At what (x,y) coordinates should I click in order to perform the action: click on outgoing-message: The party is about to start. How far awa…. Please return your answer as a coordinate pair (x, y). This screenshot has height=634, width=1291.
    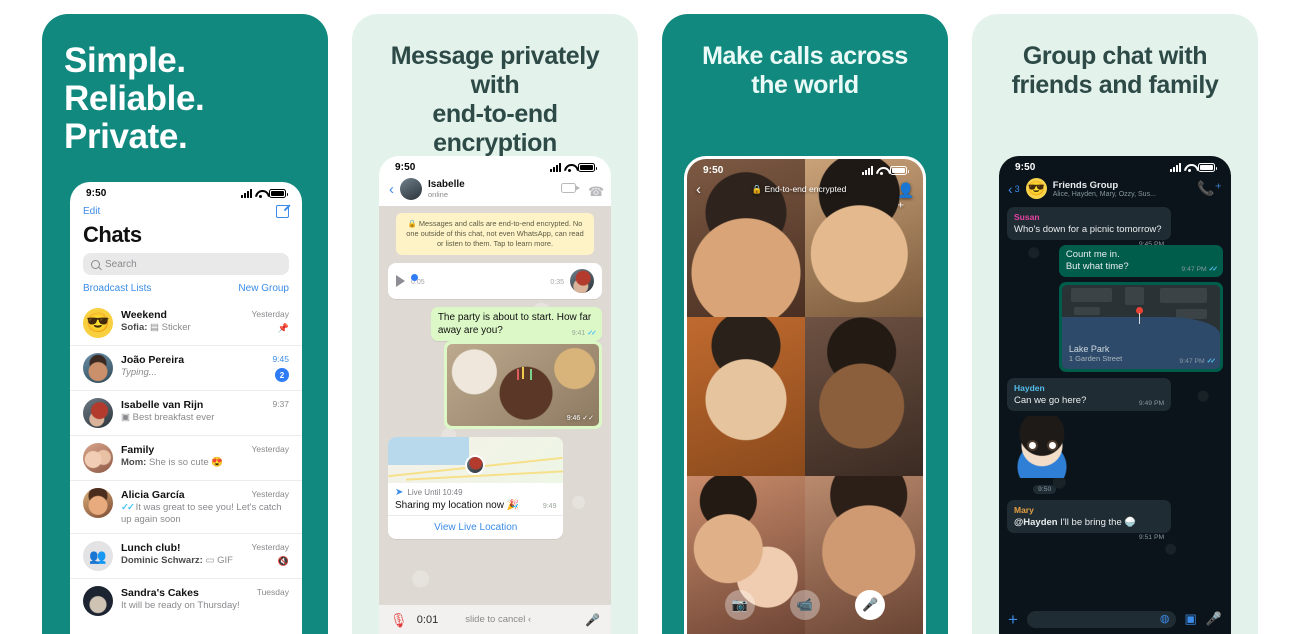
    Looking at the image, I should click on (516, 324).